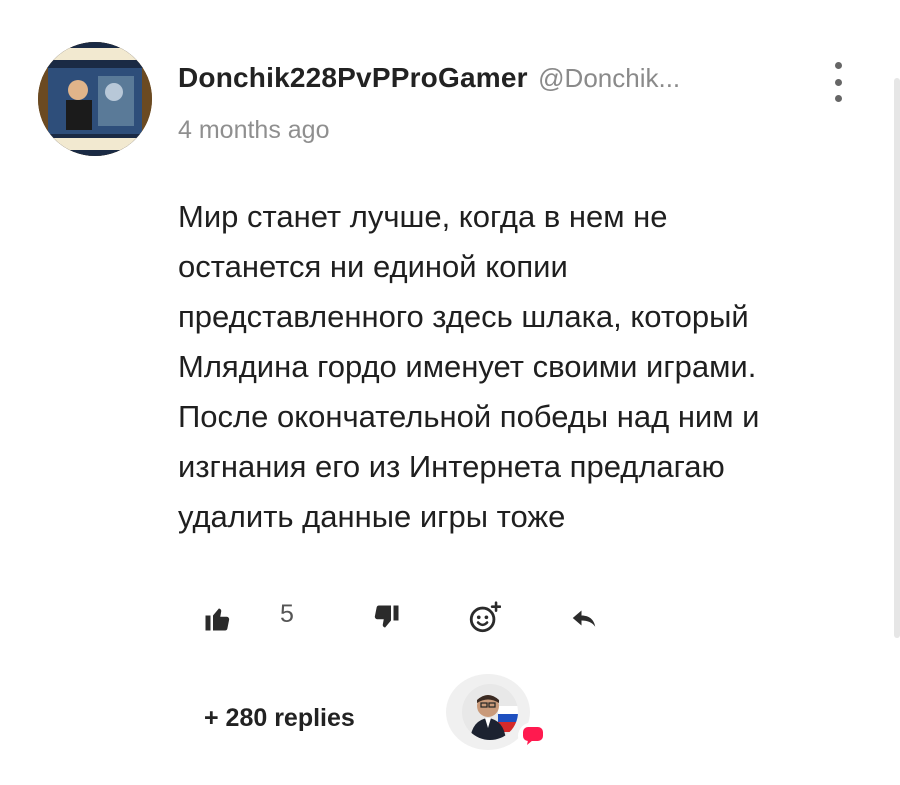 This screenshot has height=785, width=900. I want to click on comment-line: останется ни единой копии, so click(373, 266).